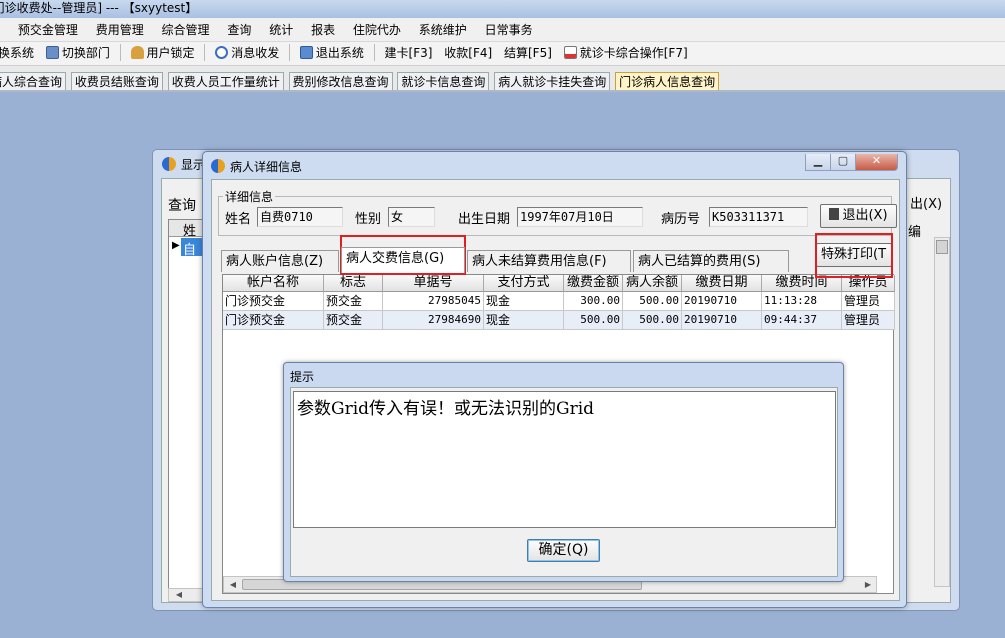  Describe the element at coordinates (854, 255) in the screenshot. I see `special-print-highlight` at that location.